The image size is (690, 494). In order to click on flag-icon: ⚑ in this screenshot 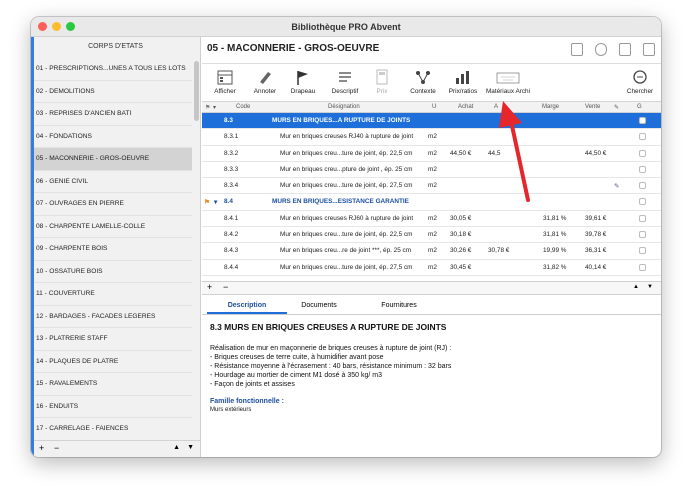, I will do `click(207, 202)`.